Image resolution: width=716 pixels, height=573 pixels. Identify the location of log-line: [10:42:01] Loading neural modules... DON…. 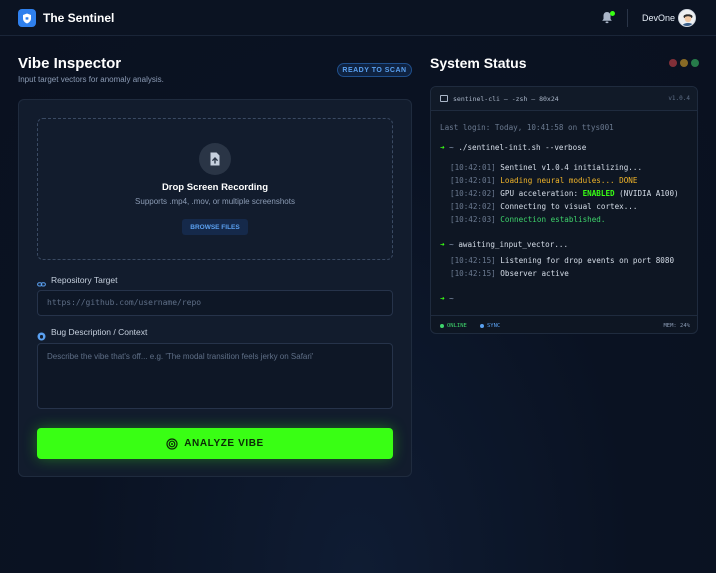
(543, 180).